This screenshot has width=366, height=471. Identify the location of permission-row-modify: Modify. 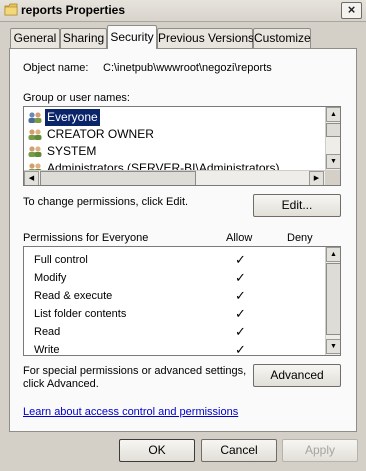
(50, 278).